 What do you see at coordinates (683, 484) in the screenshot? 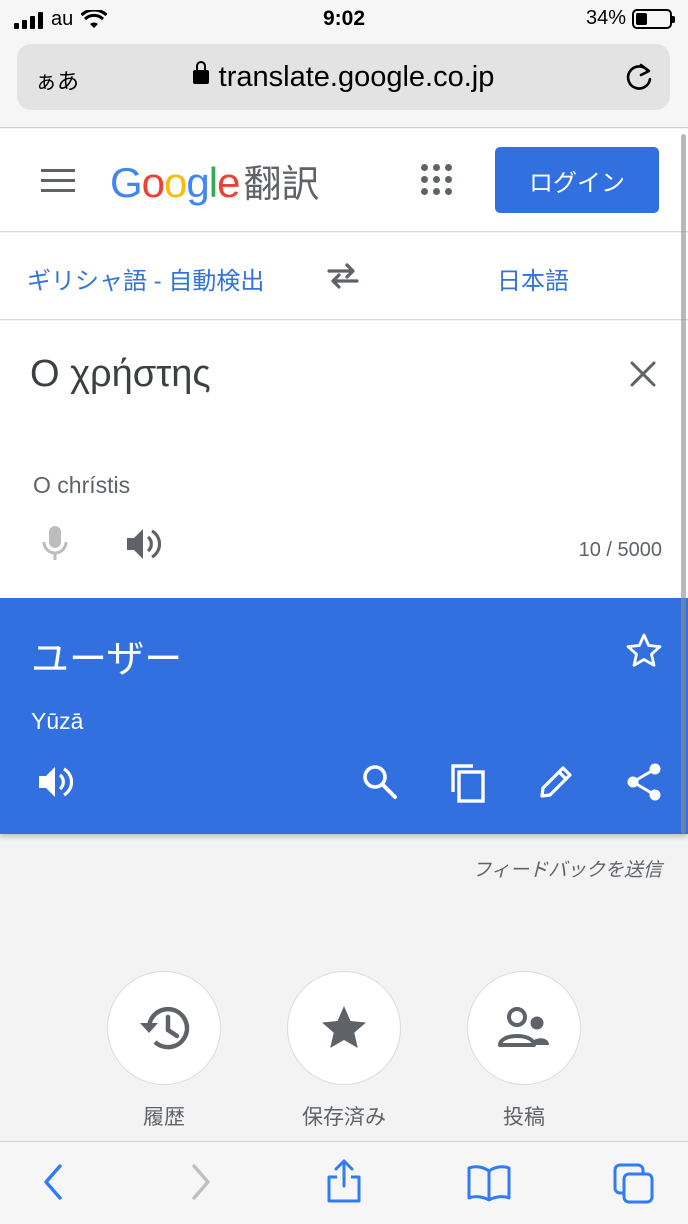
I see `page-scrollbar` at bounding box center [683, 484].